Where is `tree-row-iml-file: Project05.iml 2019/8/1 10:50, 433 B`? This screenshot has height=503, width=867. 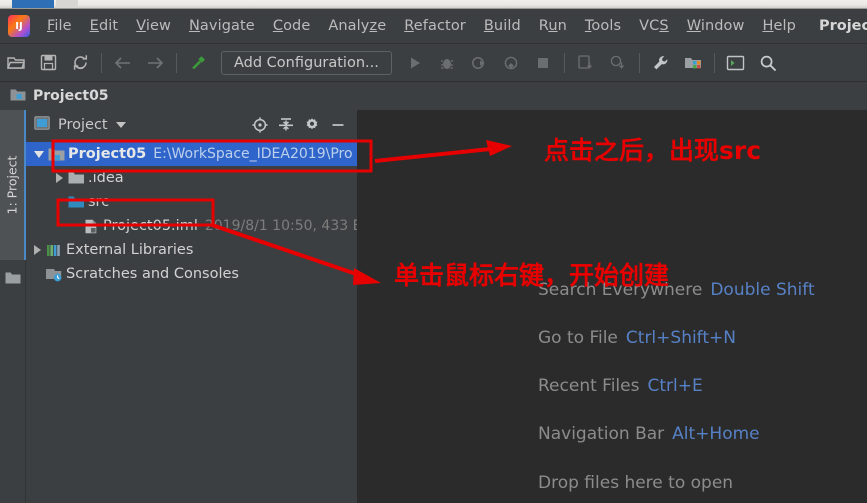 tree-row-iml-file: Project05.iml 2019/8/1 10:50, 433 B is located at coordinates (194, 226).